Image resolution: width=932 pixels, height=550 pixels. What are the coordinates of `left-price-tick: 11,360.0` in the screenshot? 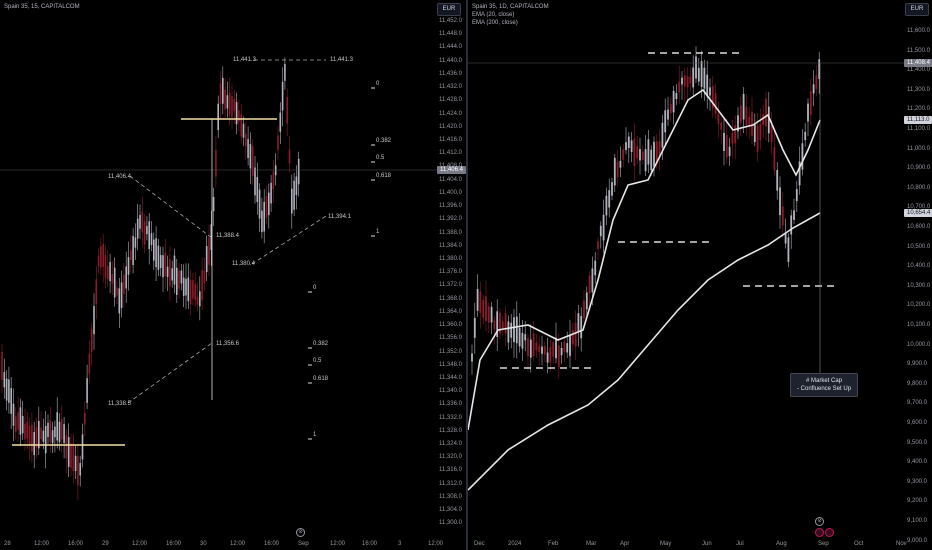 It's located at (450, 325).